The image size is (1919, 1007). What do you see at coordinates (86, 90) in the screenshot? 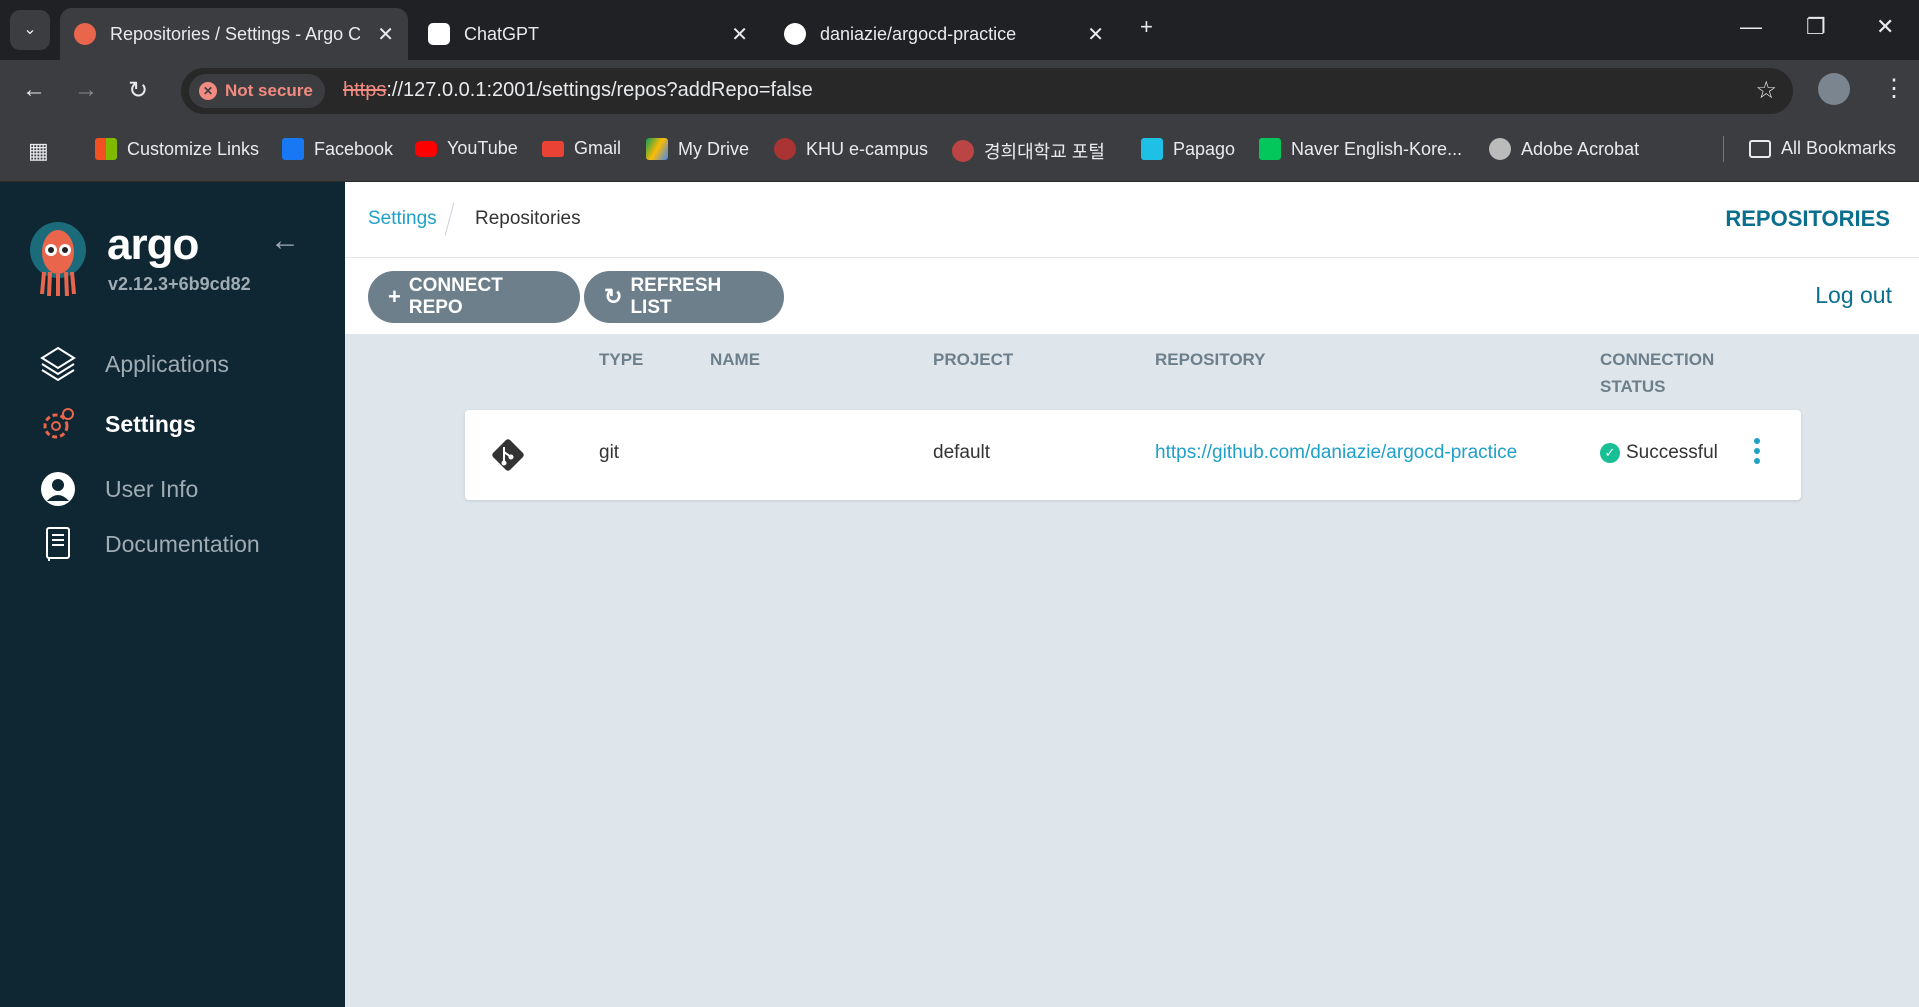
I see `forward-button: →` at bounding box center [86, 90].